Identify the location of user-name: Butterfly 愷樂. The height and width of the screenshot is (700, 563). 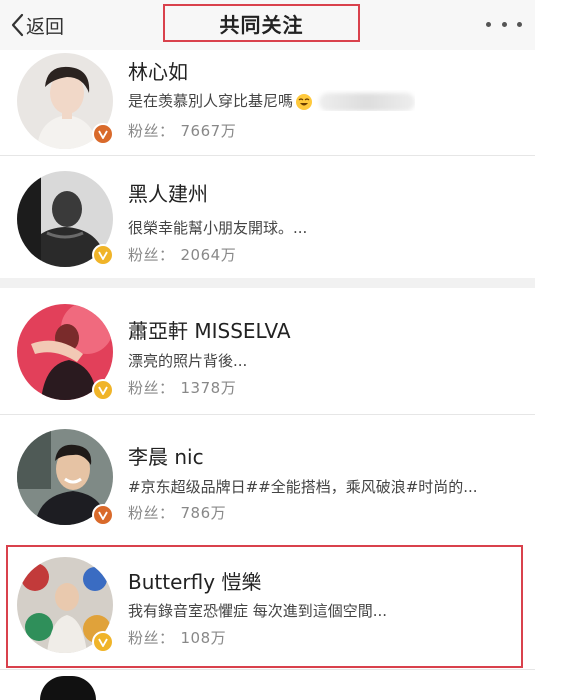
(195, 582).